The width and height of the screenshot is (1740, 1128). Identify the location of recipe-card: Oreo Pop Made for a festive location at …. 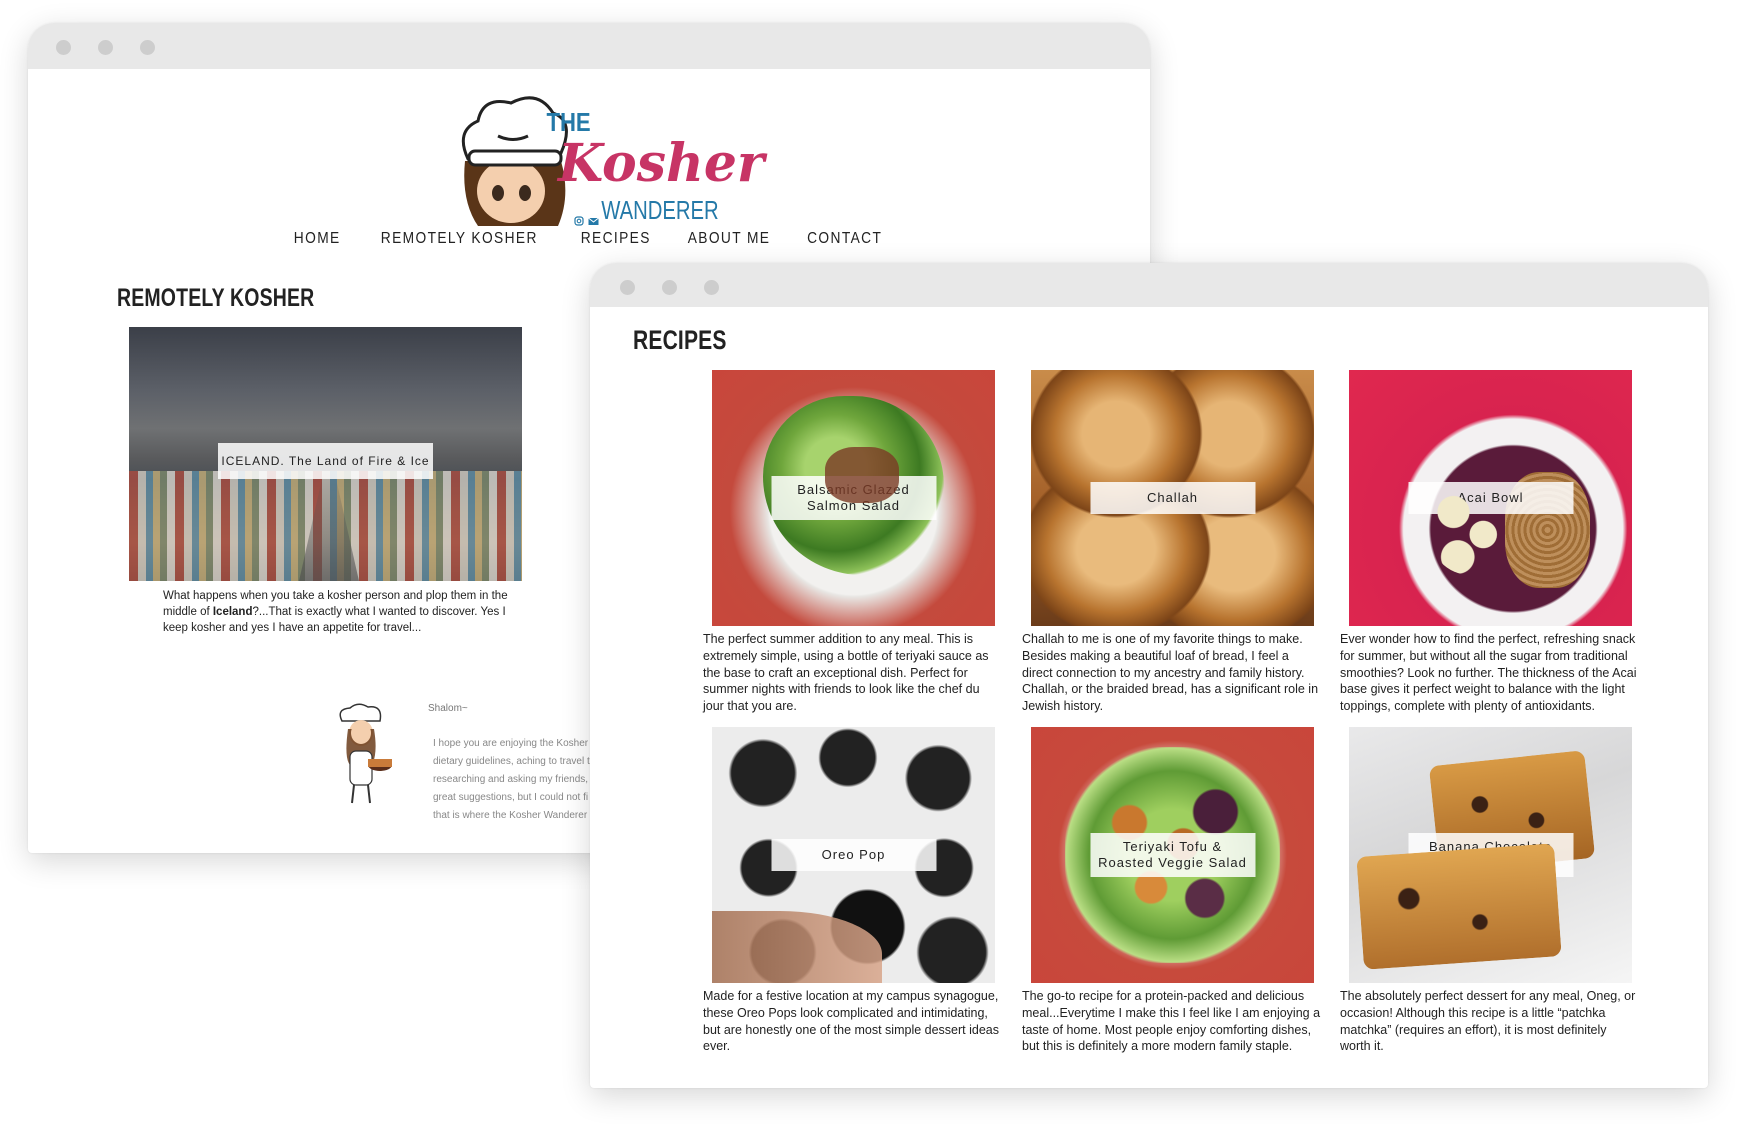
(851, 890).